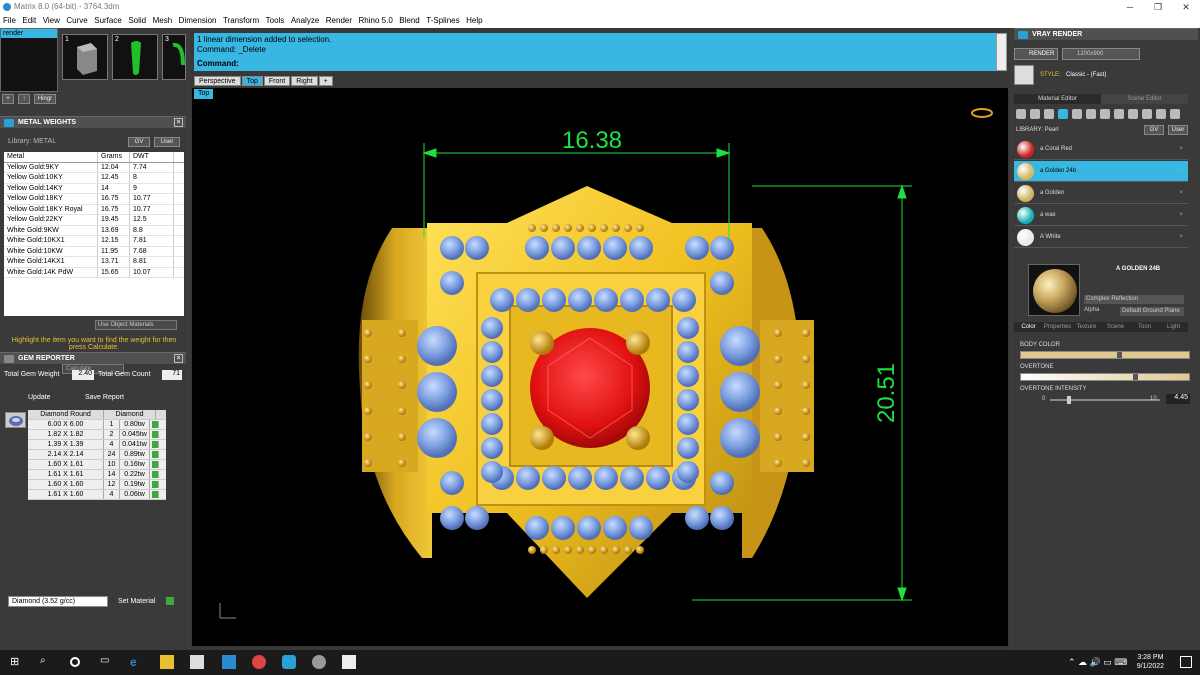 Image resolution: width=1200 pixels, height=675 pixels. Describe the element at coordinates (29, 33) in the screenshot. I see `layer-item: render` at that location.